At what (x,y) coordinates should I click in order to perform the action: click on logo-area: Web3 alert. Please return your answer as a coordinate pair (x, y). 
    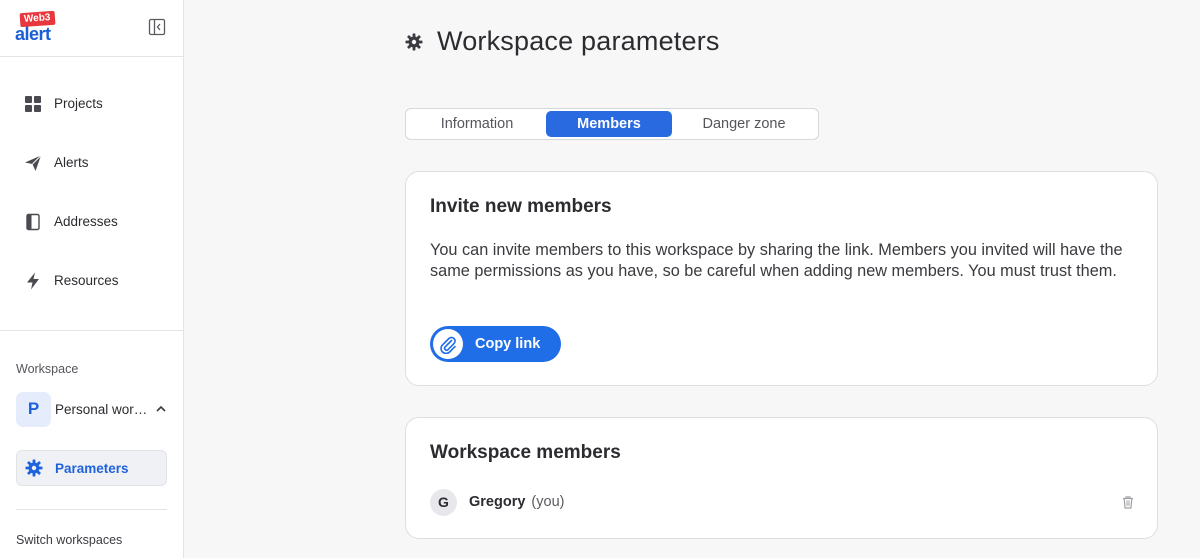
    Looking at the image, I should click on (91, 28).